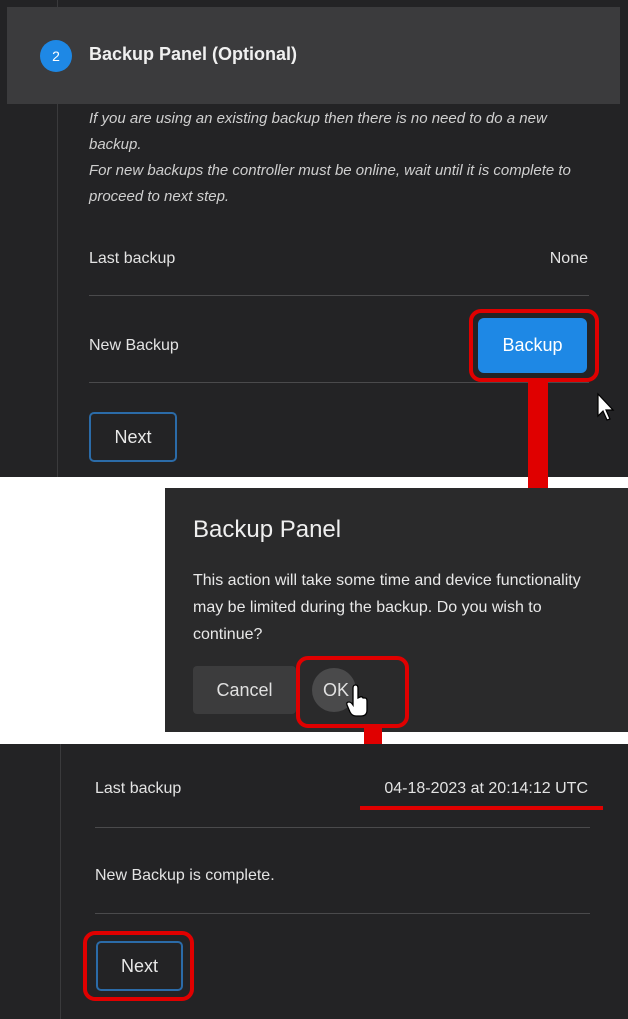 This screenshot has height=1019, width=628. What do you see at coordinates (244, 690) in the screenshot?
I see `cancel-button: Cancel` at bounding box center [244, 690].